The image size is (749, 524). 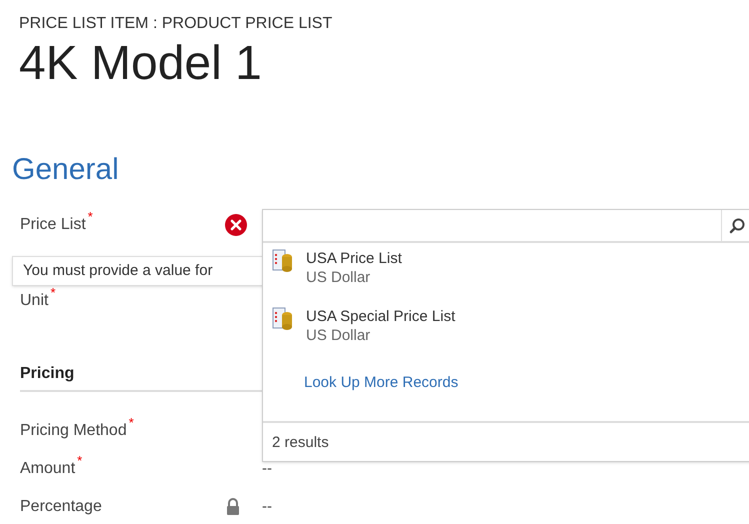 What do you see at coordinates (736, 226) in the screenshot?
I see `search-icon` at bounding box center [736, 226].